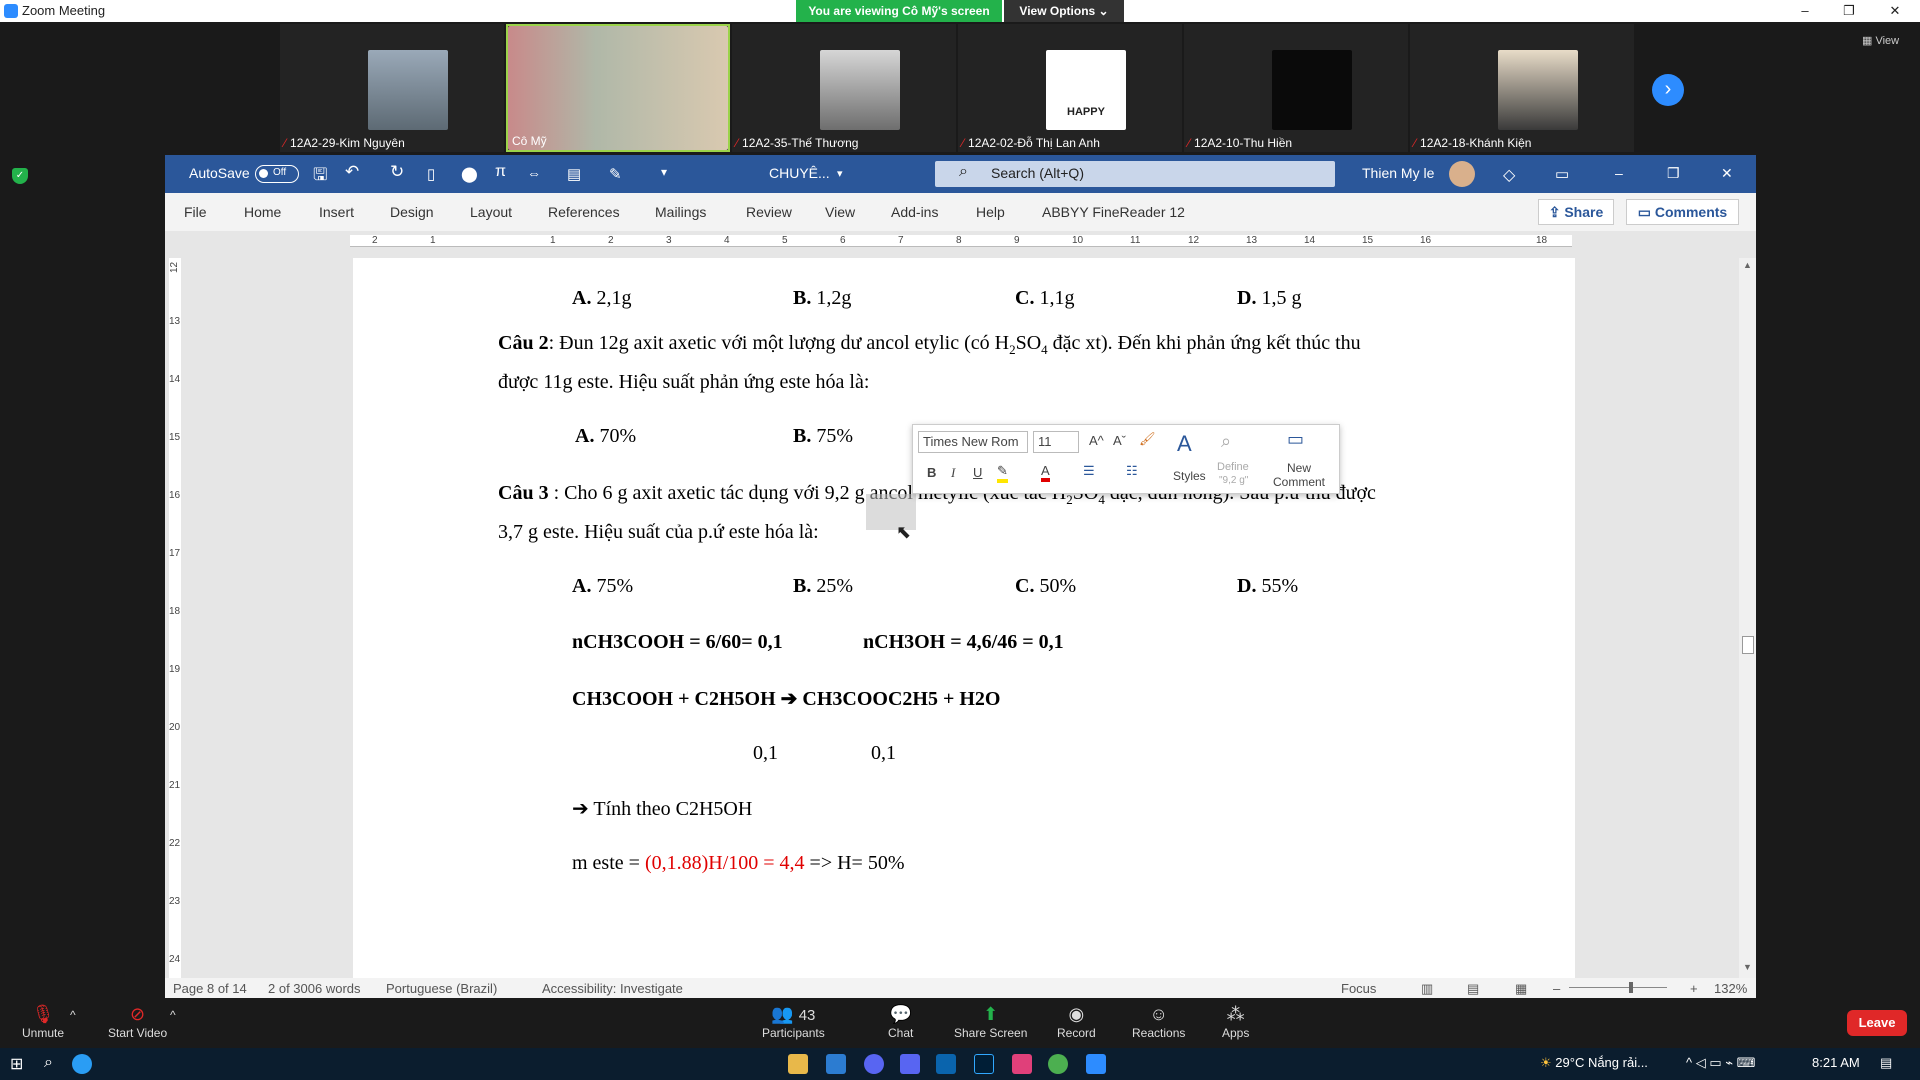 This screenshot has height=1080, width=1920. What do you see at coordinates (1132, 471) in the screenshot?
I see `numbering-icon: ☷` at bounding box center [1132, 471].